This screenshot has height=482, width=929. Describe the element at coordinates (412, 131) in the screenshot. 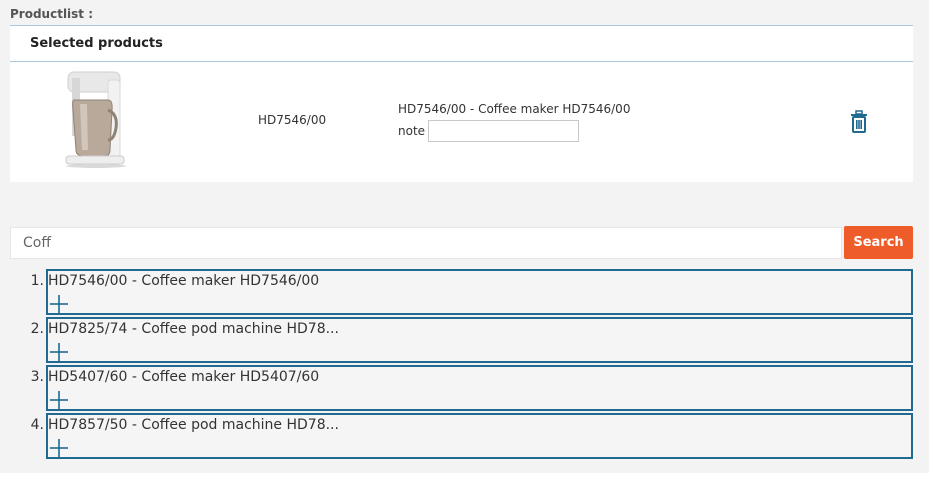

I see `note-label: note` at that location.